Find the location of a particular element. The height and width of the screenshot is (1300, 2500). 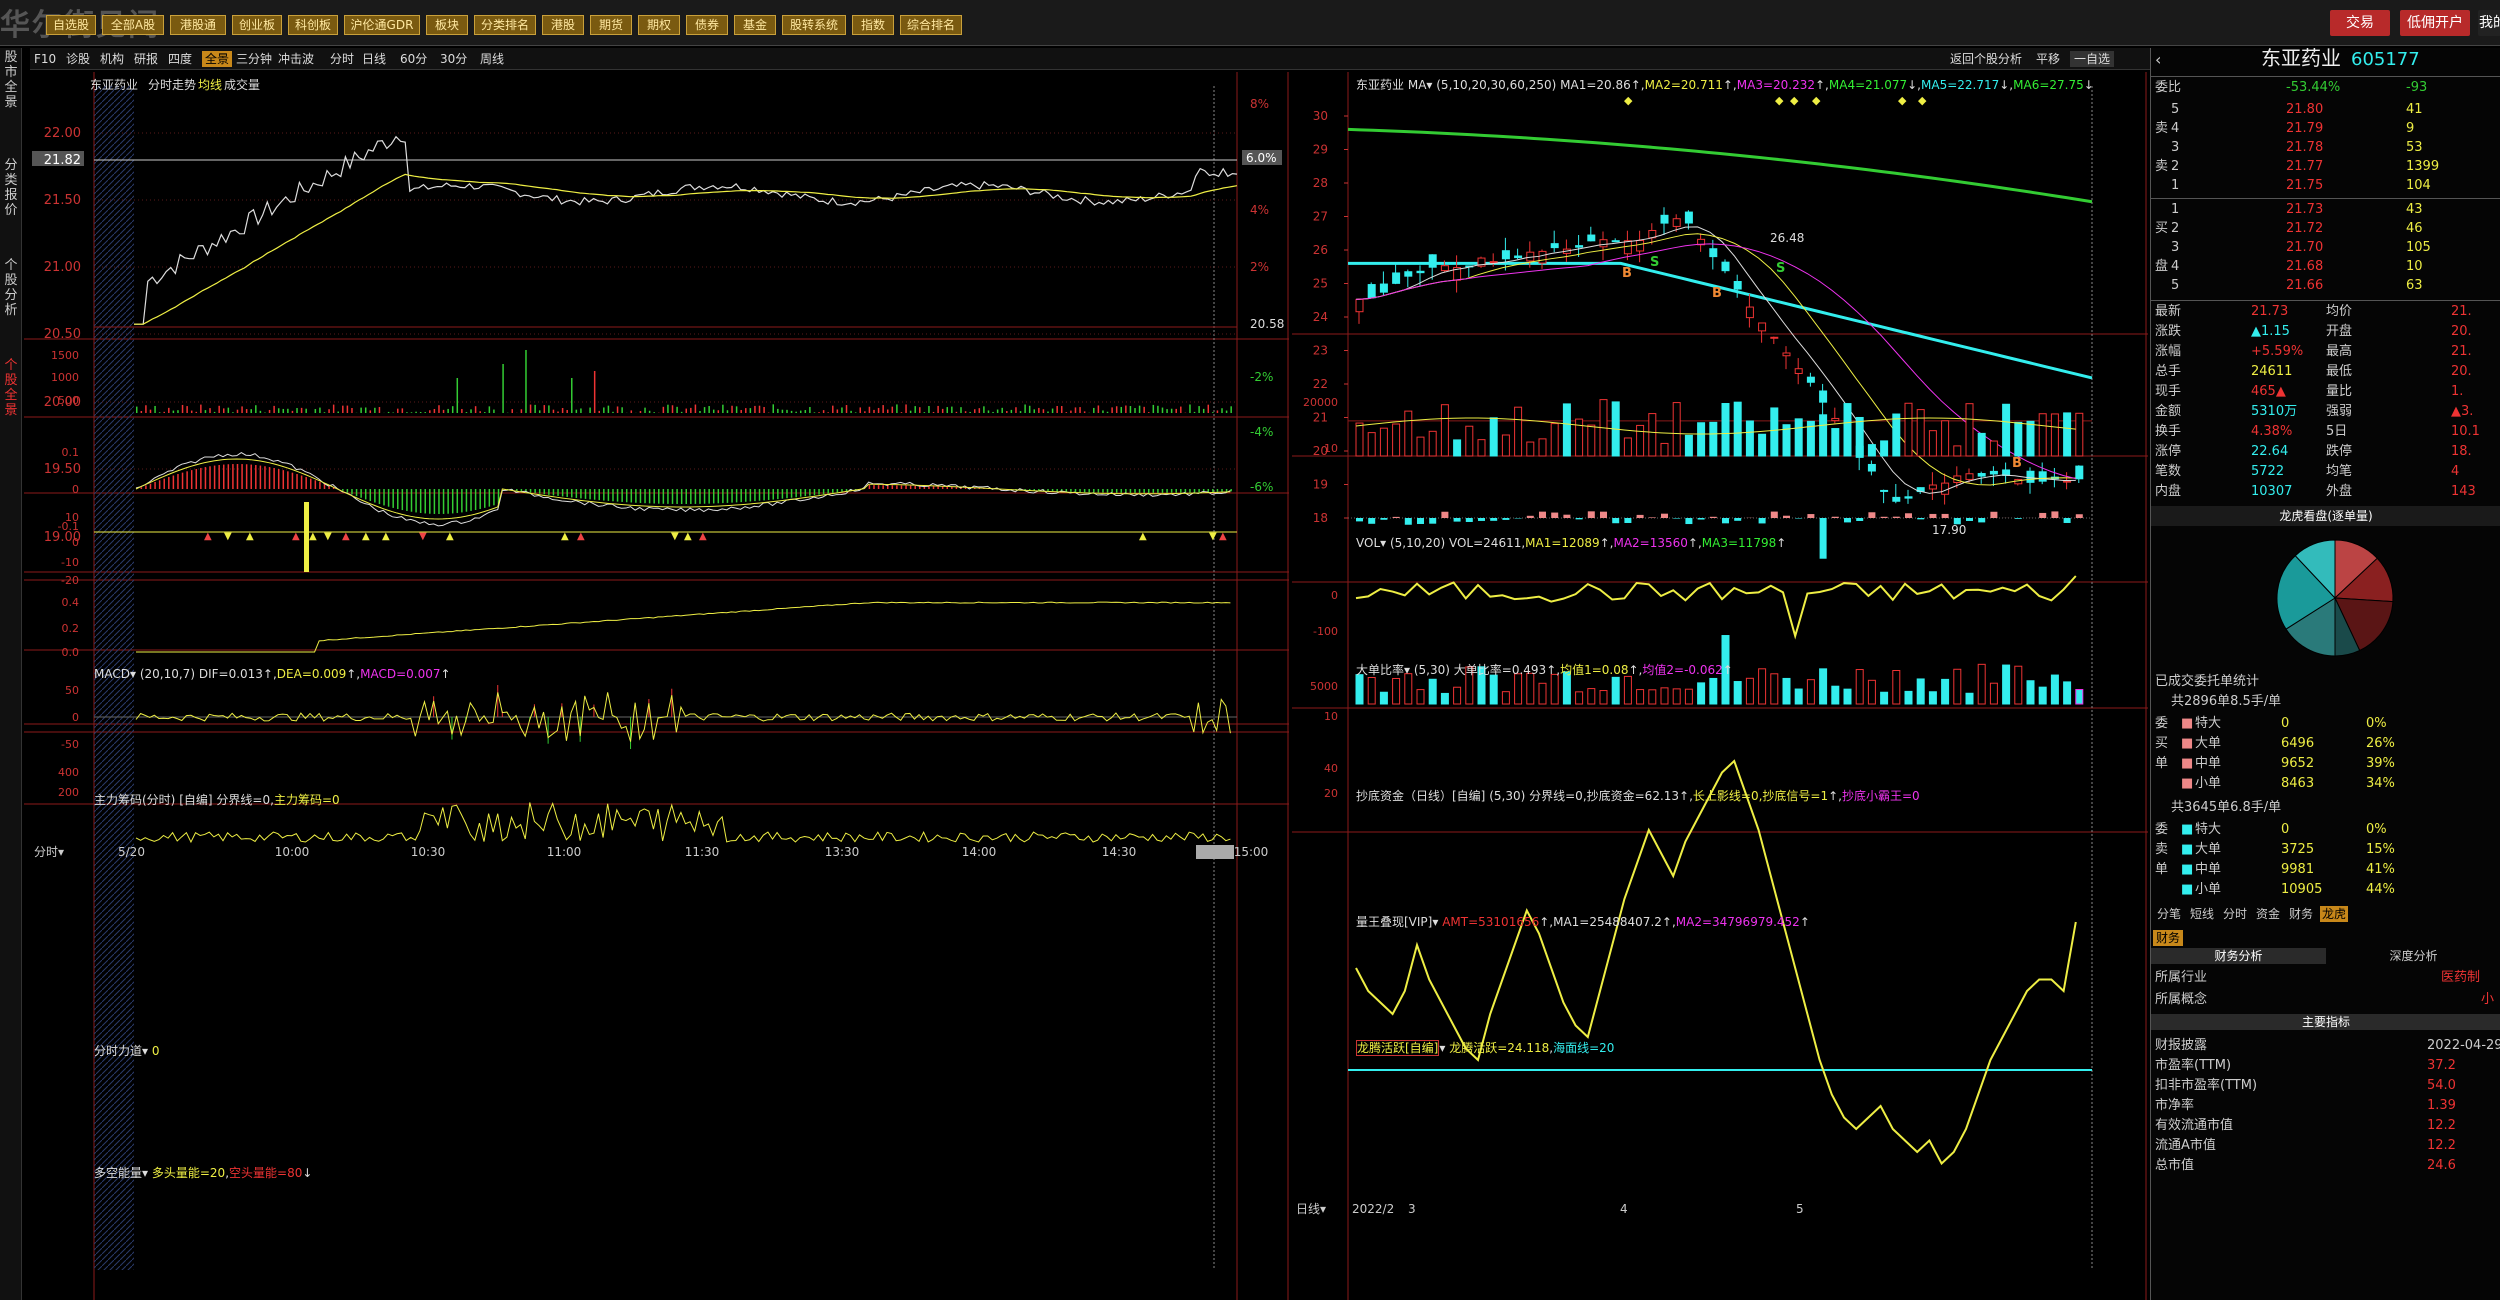

bottom-tab-3: 资金 is located at coordinates (2268, 914).